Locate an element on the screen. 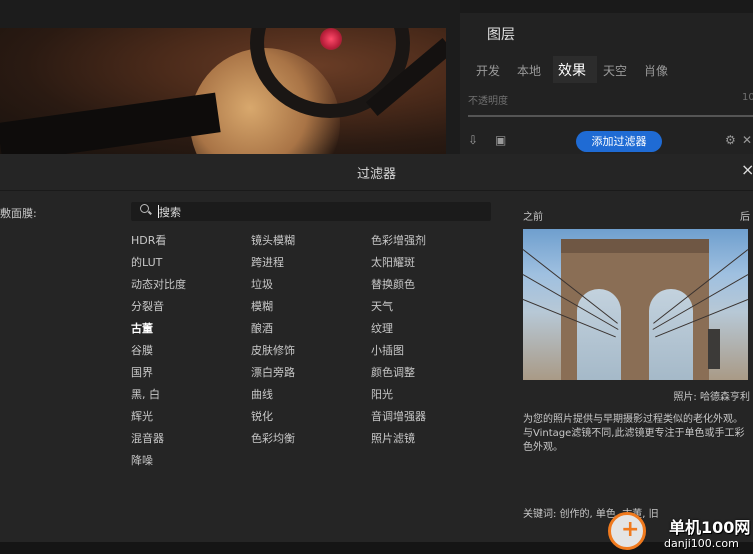 Image resolution: width=753 pixels, height=554 pixels. filter-list-item: 漂白旁路 is located at coordinates (273, 373).